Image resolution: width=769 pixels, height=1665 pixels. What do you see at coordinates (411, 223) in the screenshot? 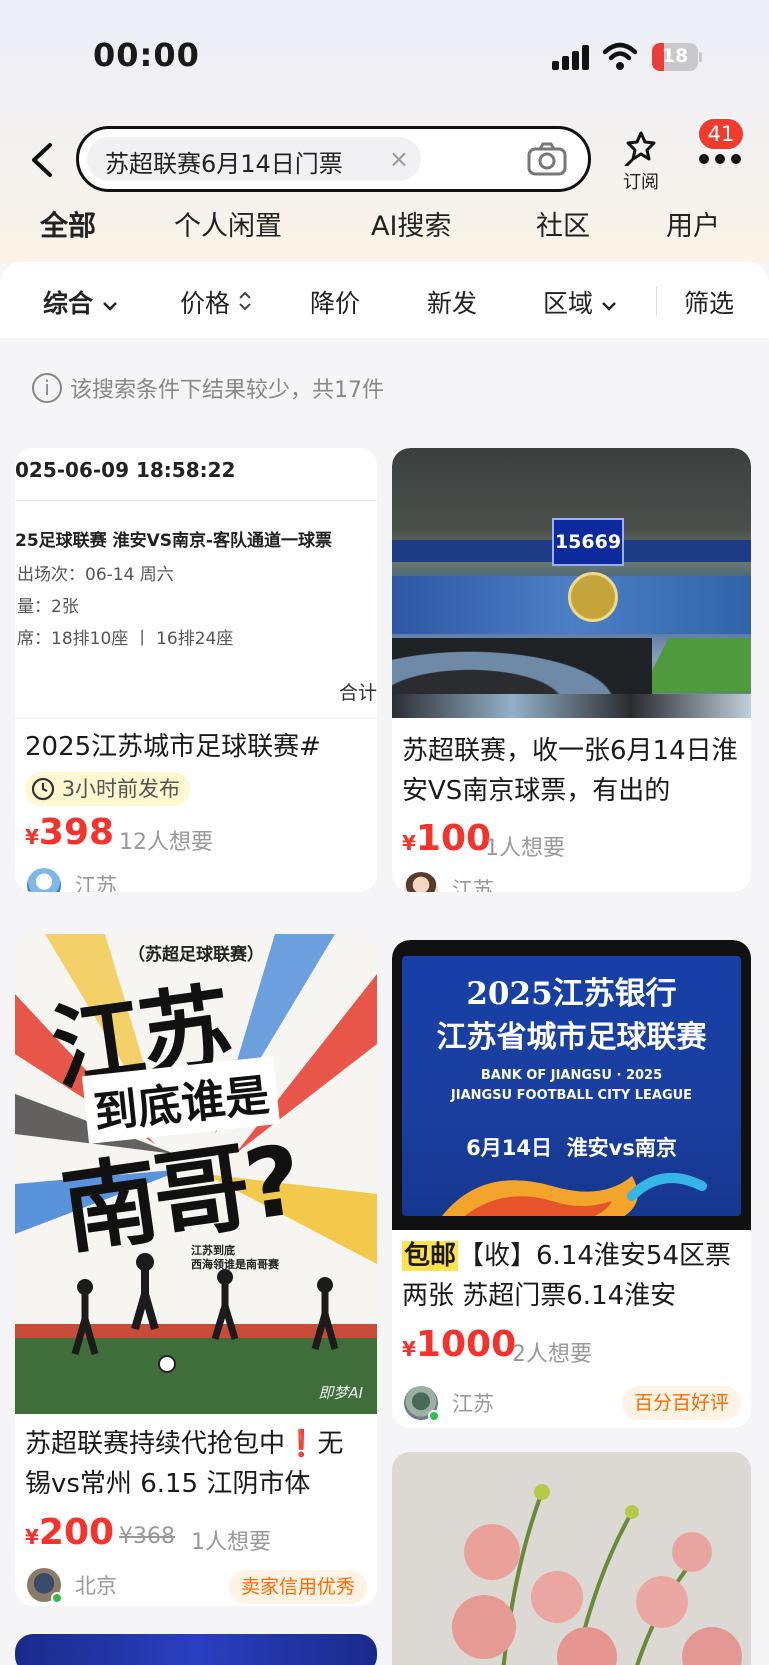
I see `tab-ai-search: AI搜索` at bounding box center [411, 223].